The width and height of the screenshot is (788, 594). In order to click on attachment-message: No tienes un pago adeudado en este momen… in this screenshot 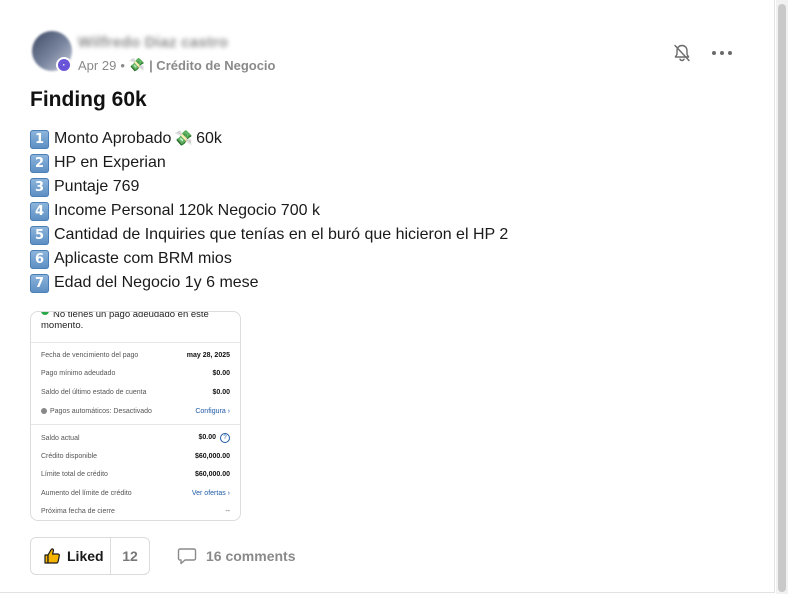, I will do `click(131, 321)`.